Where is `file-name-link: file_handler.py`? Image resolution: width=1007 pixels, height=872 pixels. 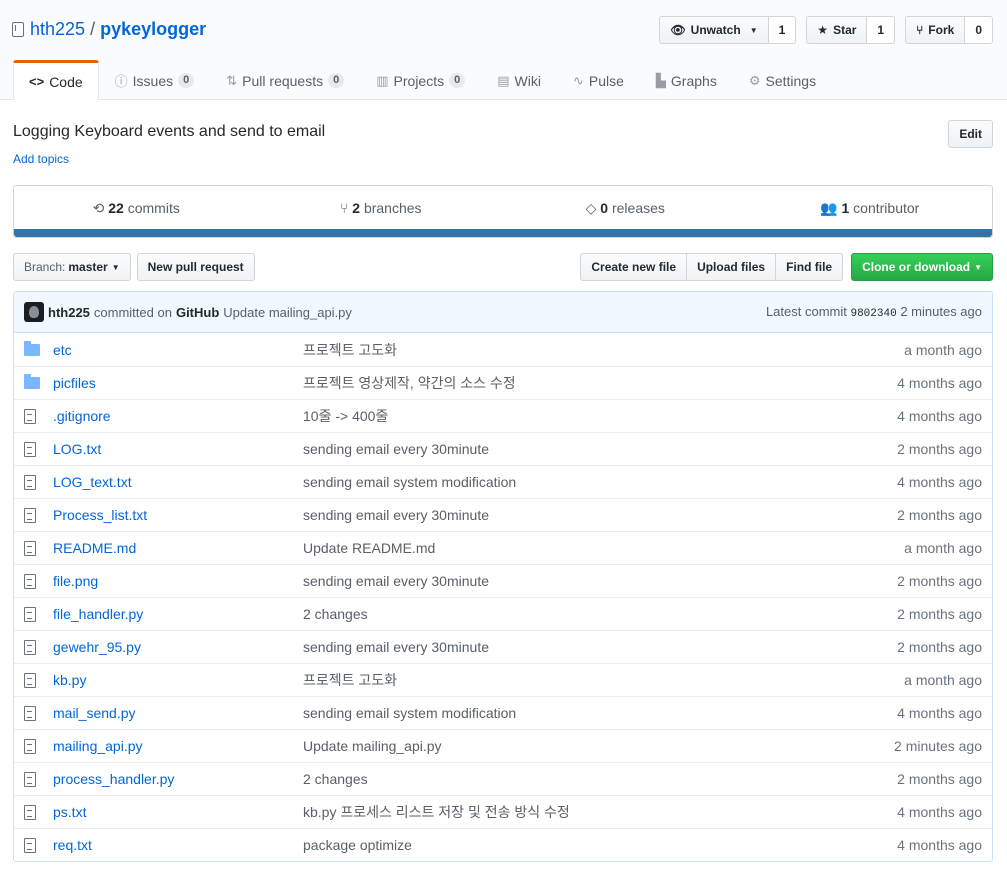
file-name-link: file_handler.py is located at coordinates (178, 614).